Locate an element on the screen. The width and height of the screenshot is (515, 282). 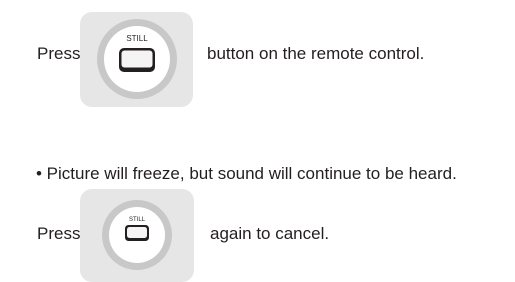
step2-instruction-text: again to cancel. is located at coordinates (270, 233).